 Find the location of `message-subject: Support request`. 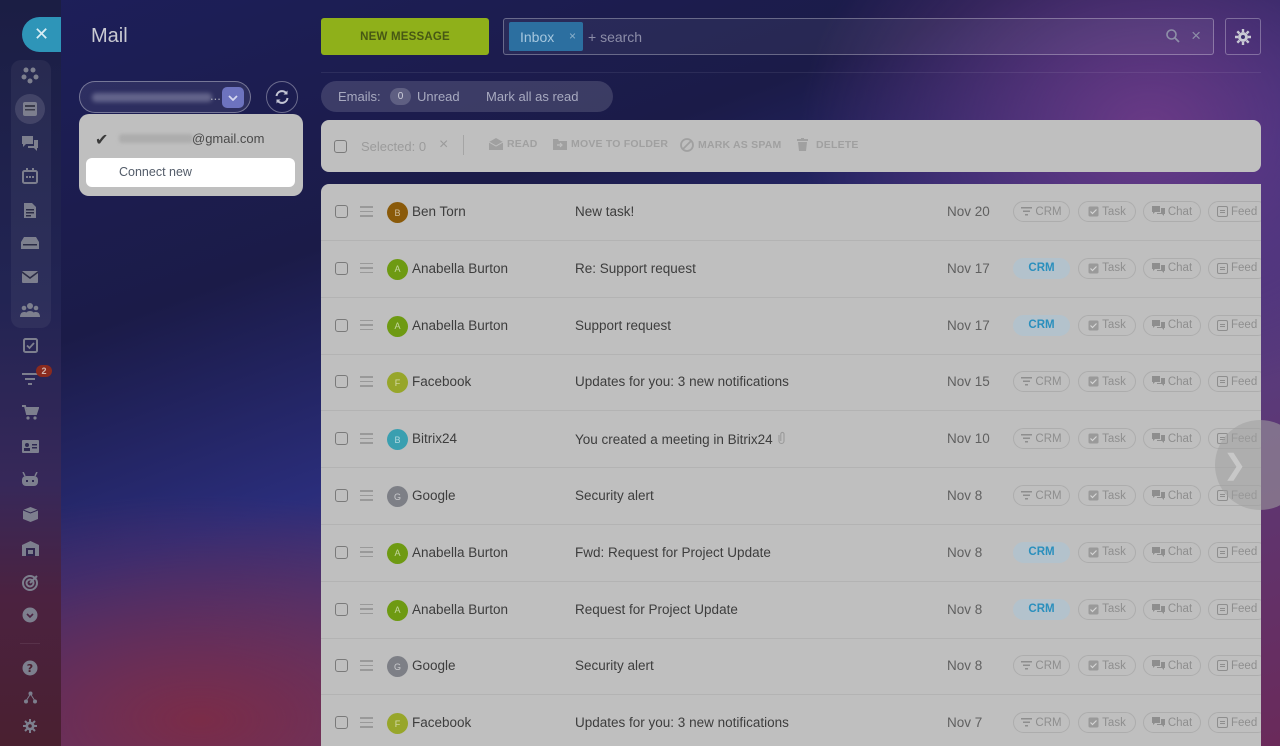

message-subject: Support request is located at coordinates (623, 325).